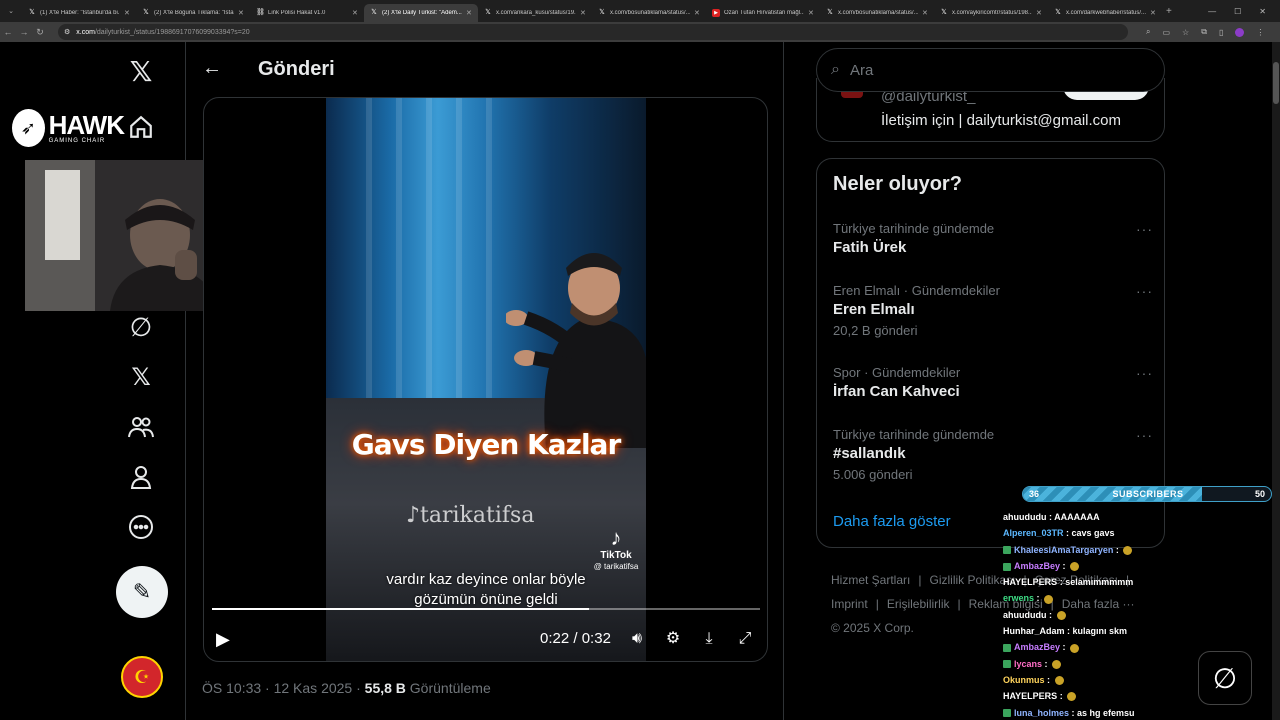 Image resolution: width=1280 pixels, height=720 pixels. I want to click on page-scrollbar, so click(1276, 381).